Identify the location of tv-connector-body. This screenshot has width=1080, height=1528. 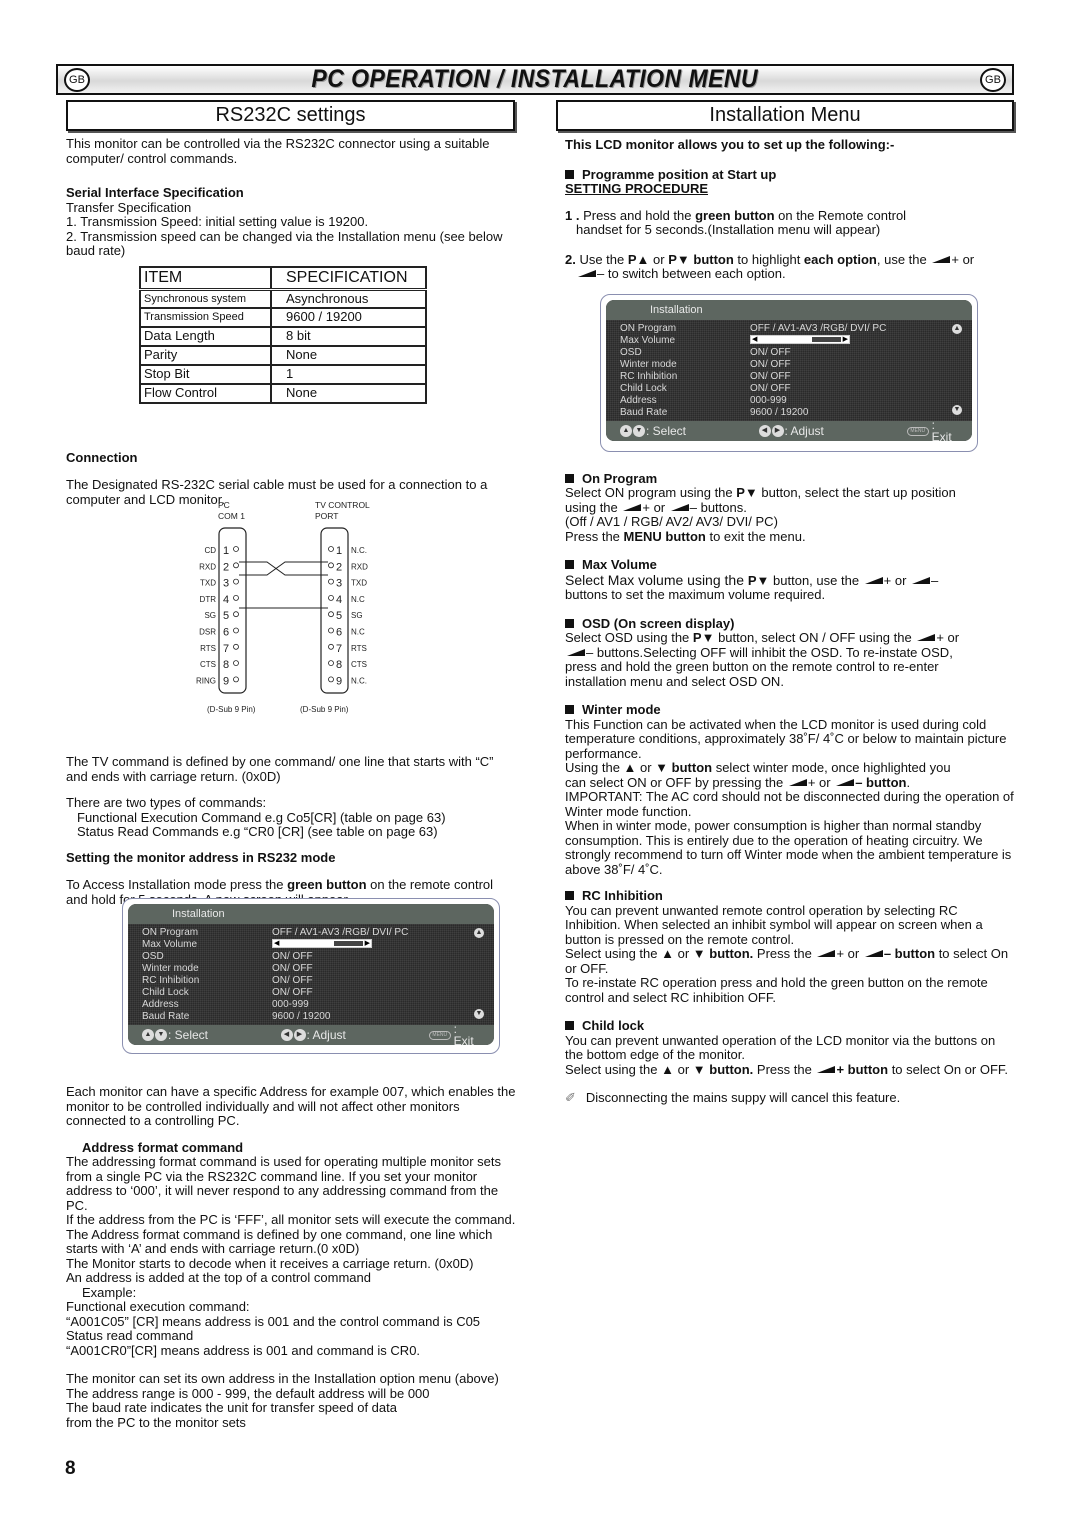
(334, 610).